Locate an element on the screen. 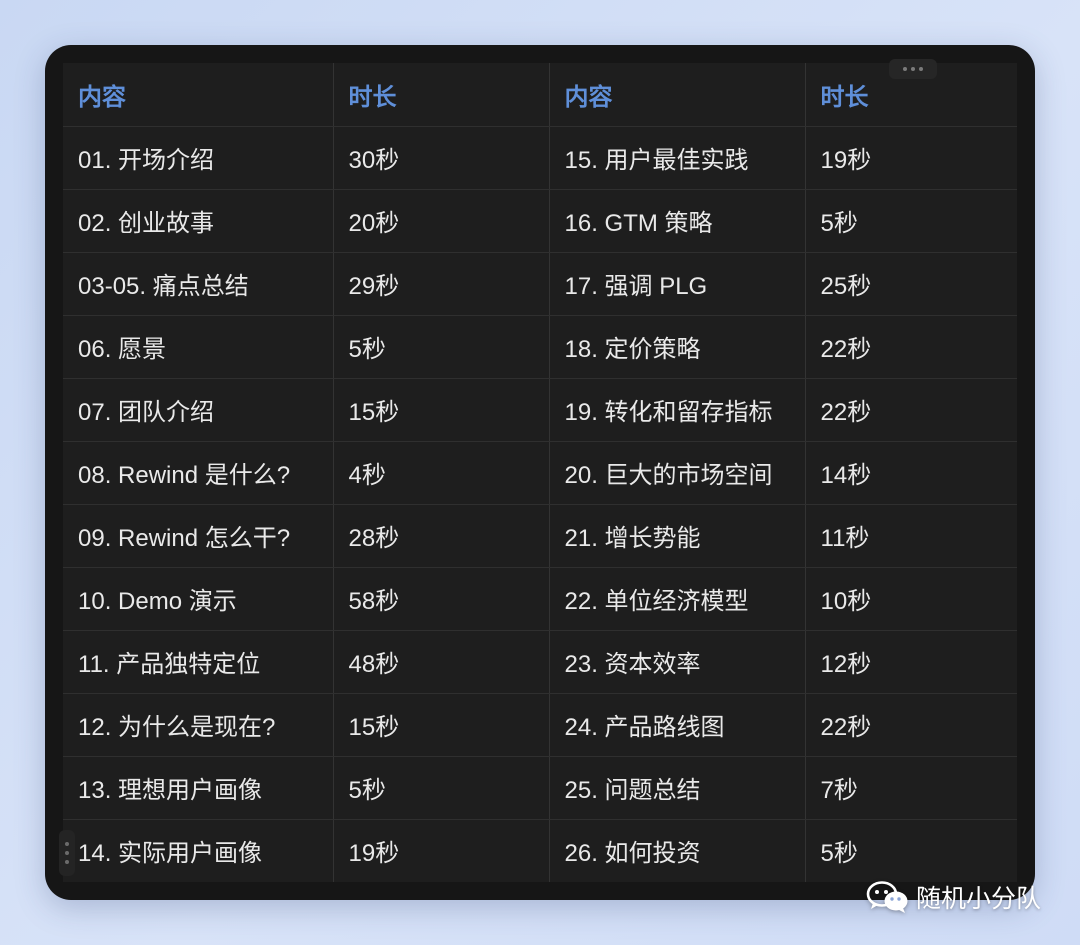 The height and width of the screenshot is (945, 1080). table-row: 12. 为什么是现在? 15秒 24. 产品路线图 22秒 is located at coordinates (540, 725).